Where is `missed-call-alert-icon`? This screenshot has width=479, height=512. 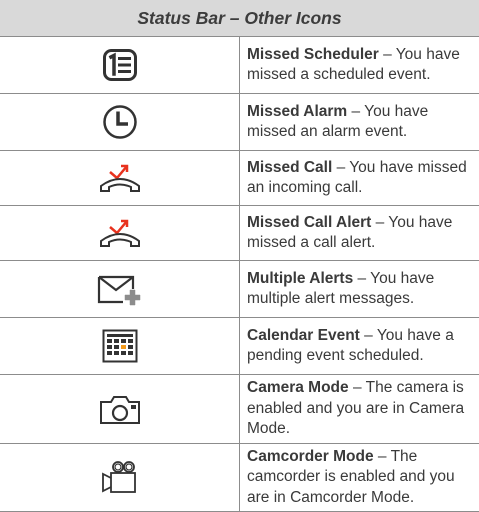
missed-call-alert-icon is located at coordinates (120, 233).